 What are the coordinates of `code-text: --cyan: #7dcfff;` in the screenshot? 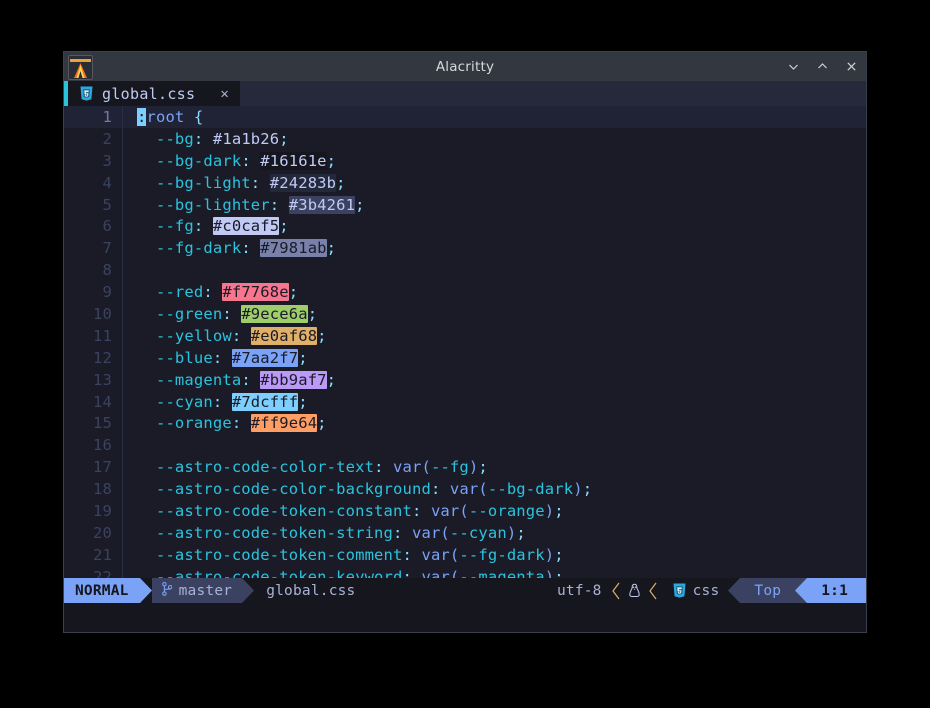 It's located at (494, 401).